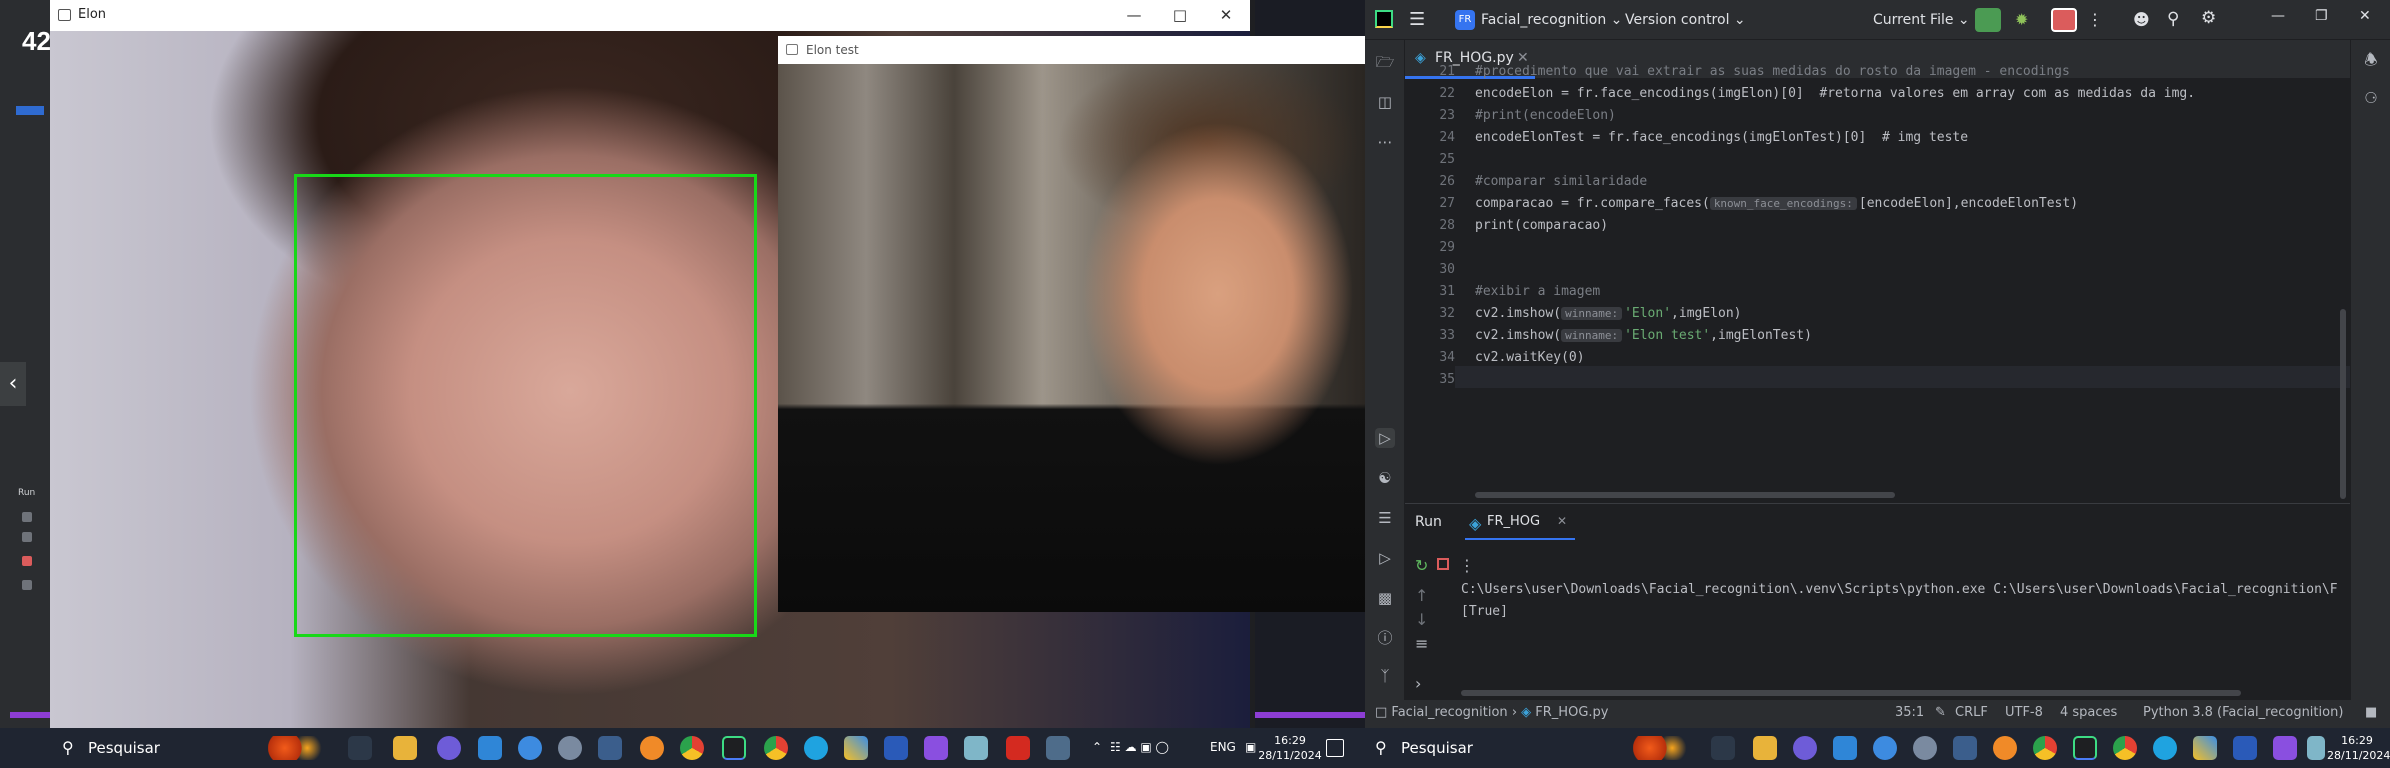  What do you see at coordinates (2343, 404) in the screenshot?
I see `vertical-scrollbar` at bounding box center [2343, 404].